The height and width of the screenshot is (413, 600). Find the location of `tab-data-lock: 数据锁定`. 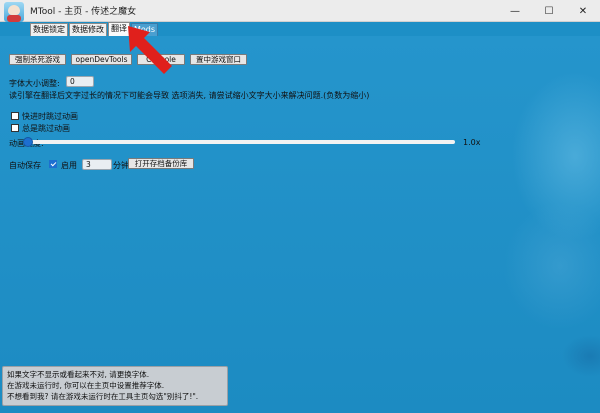

tab-data-lock: 数据锁定 is located at coordinates (49, 29).